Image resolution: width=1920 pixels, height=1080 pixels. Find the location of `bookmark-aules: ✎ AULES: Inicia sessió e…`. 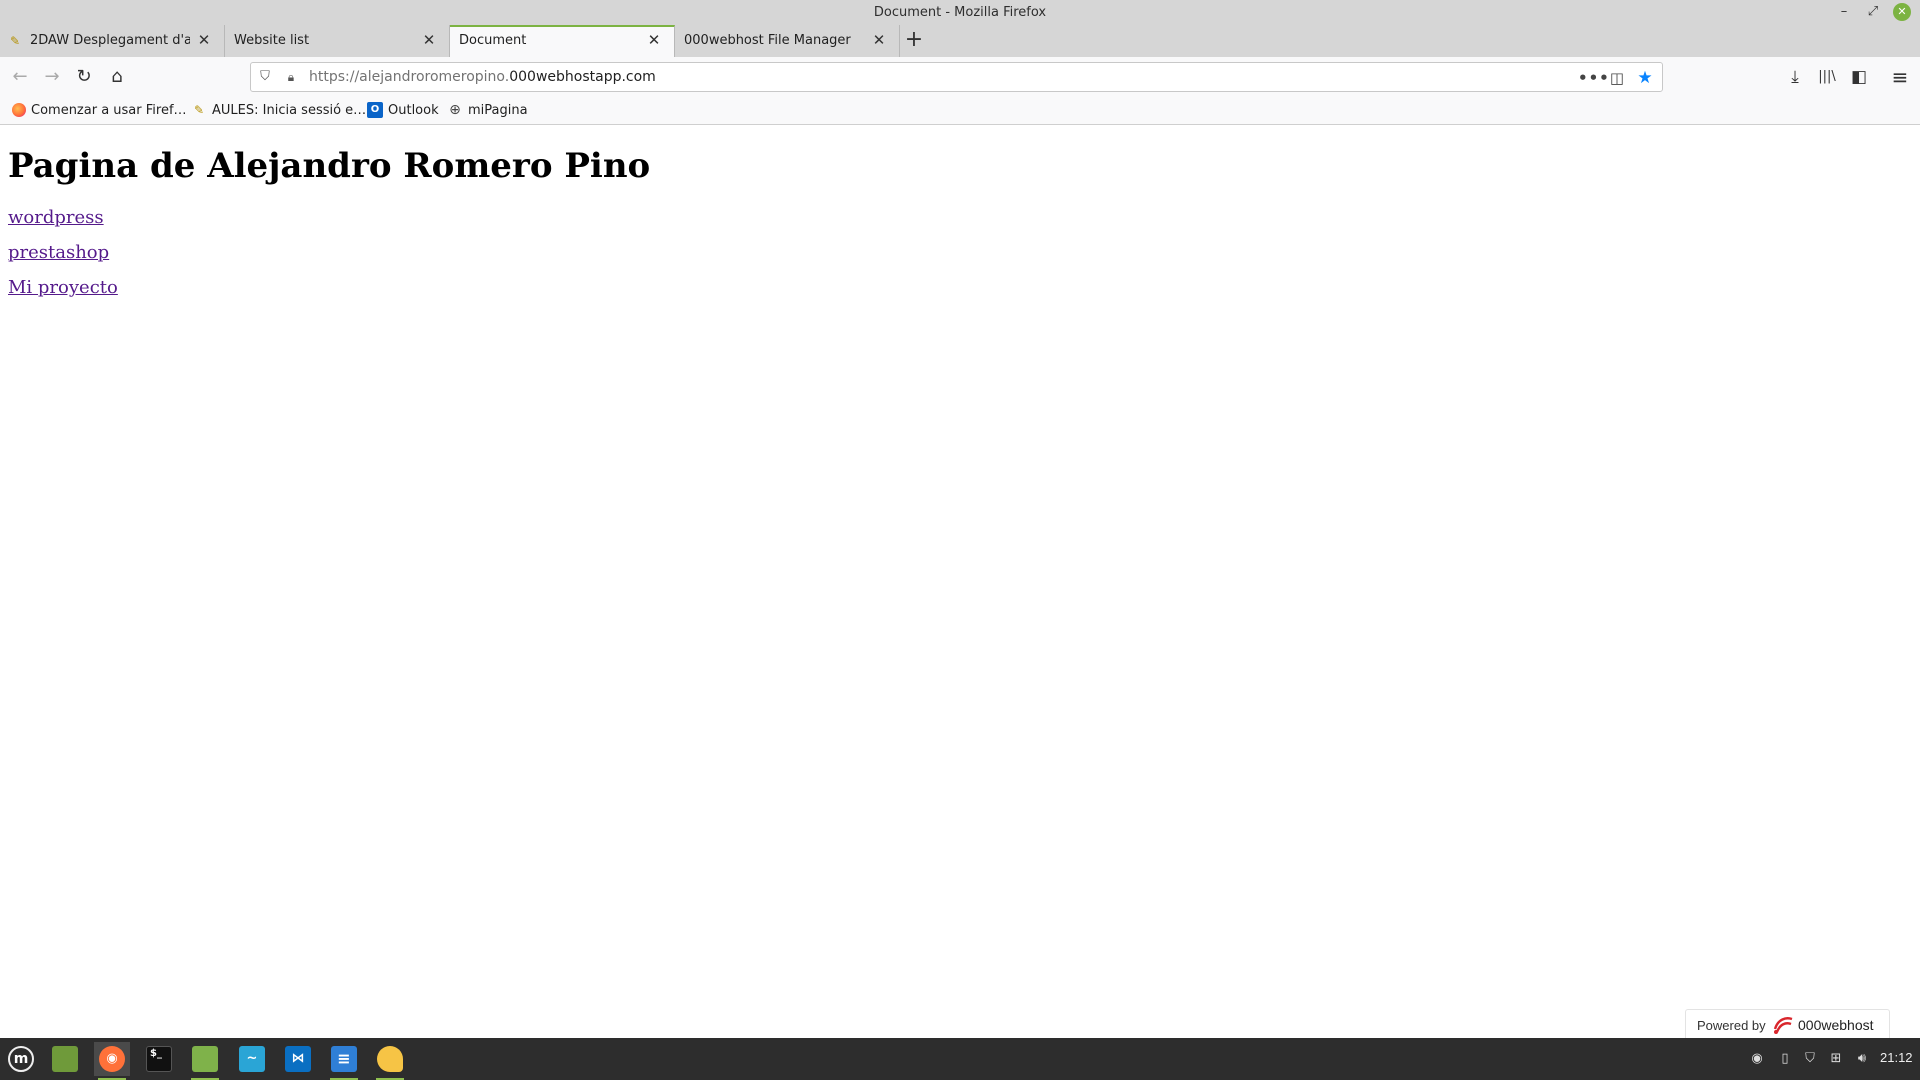

bookmark-aules: ✎ AULES: Inicia sessió e… is located at coordinates (278, 111).